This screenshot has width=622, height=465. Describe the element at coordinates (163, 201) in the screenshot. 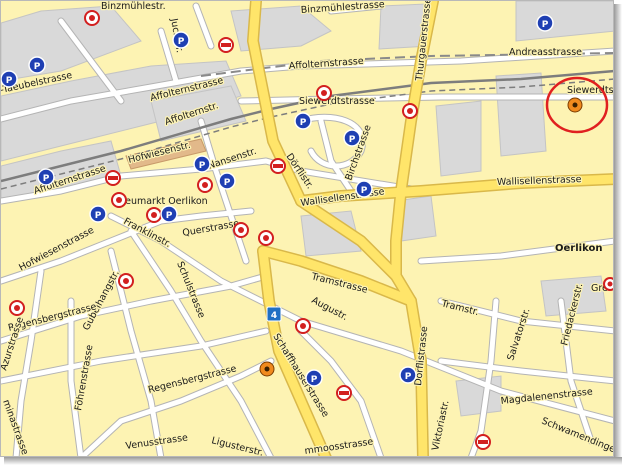

I see `street-label: Neumarkt Oerlikon` at that location.